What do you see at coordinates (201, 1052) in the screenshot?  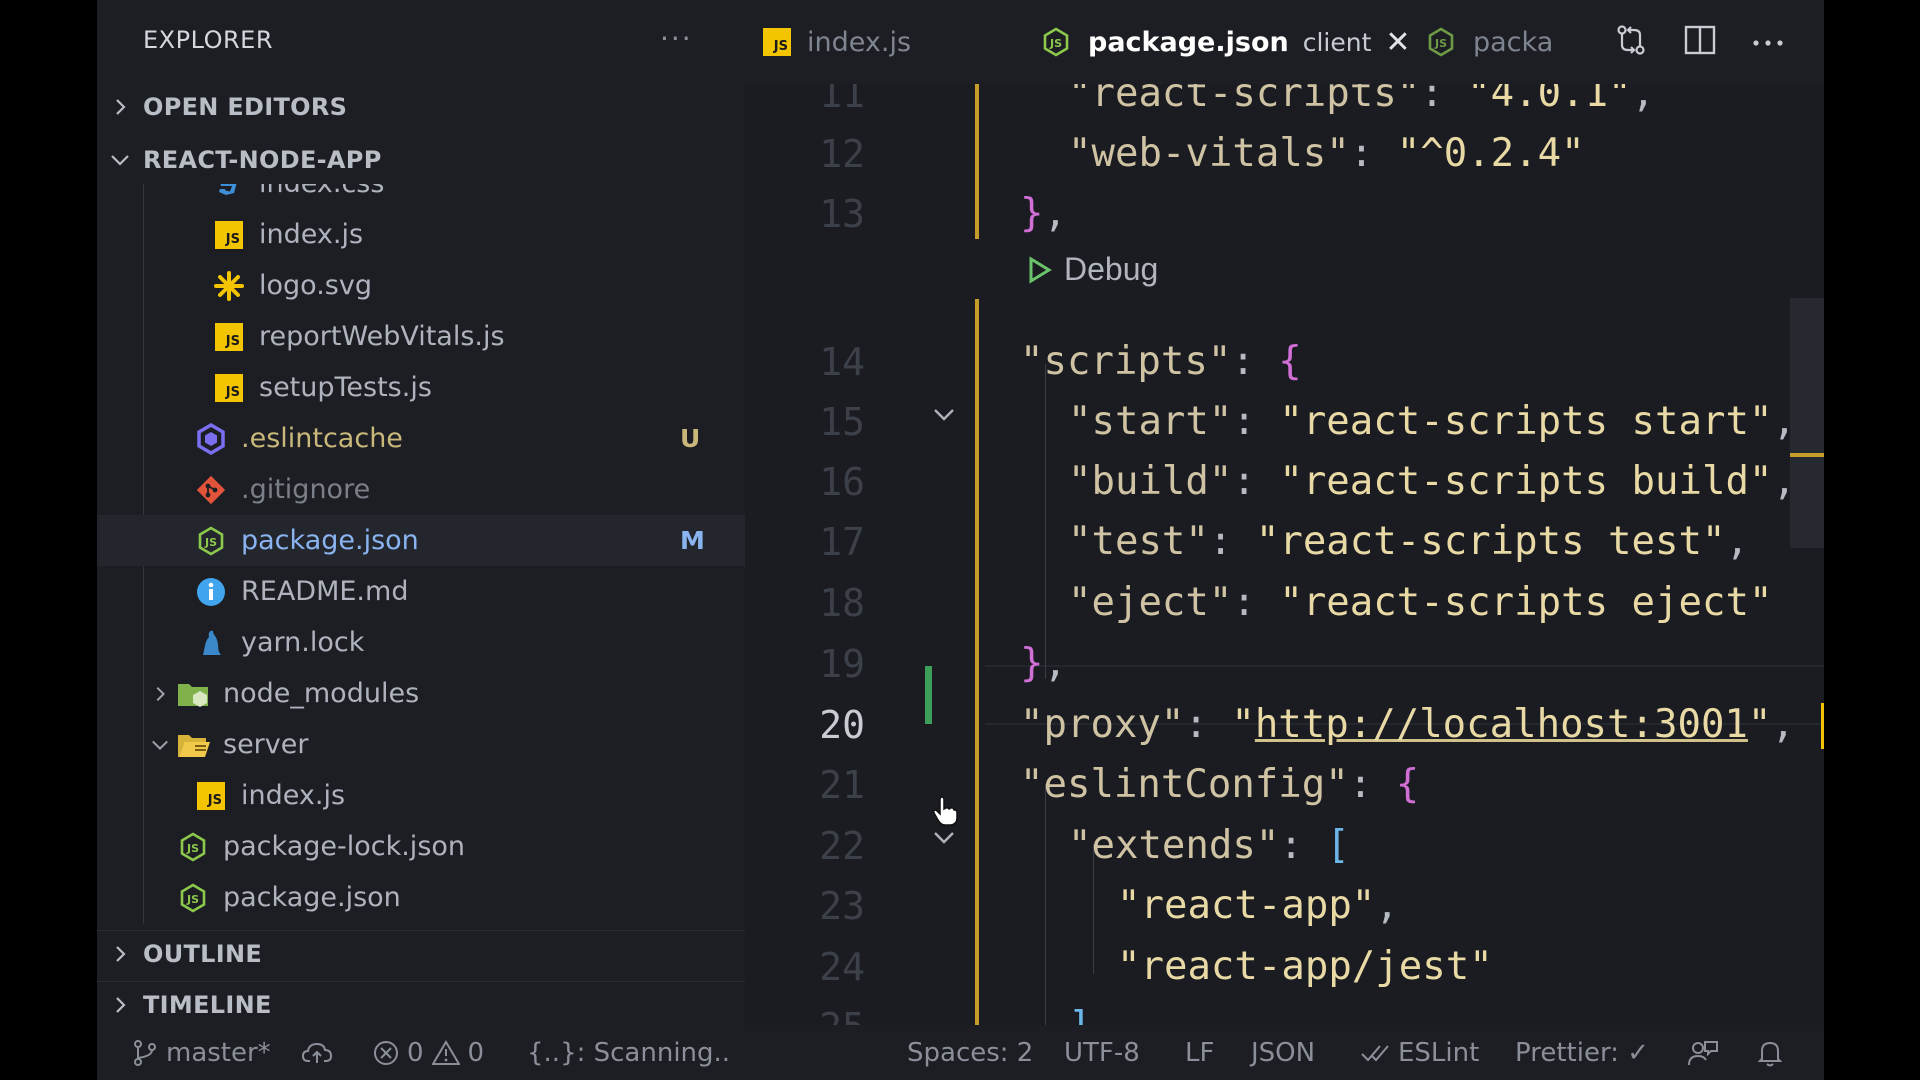 I see `branch-indicator: master*` at bounding box center [201, 1052].